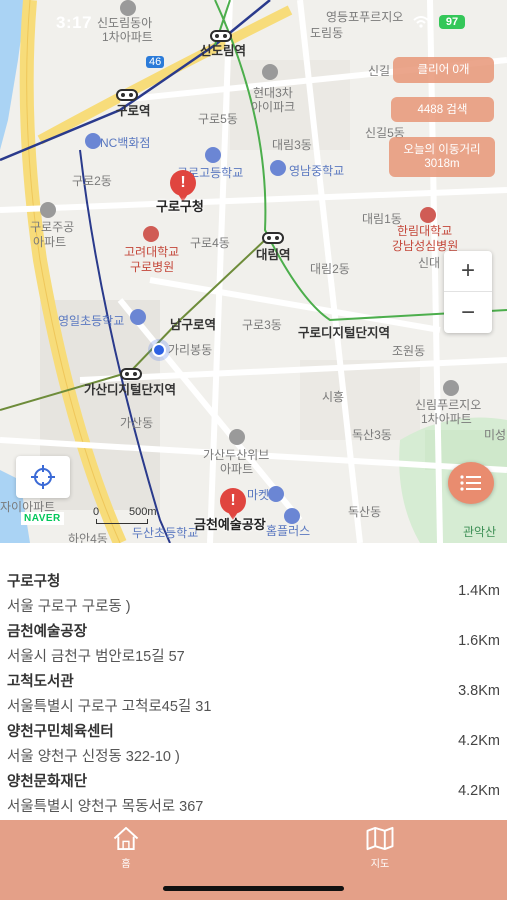  I want to click on map-label: 관악산, so click(480, 532).